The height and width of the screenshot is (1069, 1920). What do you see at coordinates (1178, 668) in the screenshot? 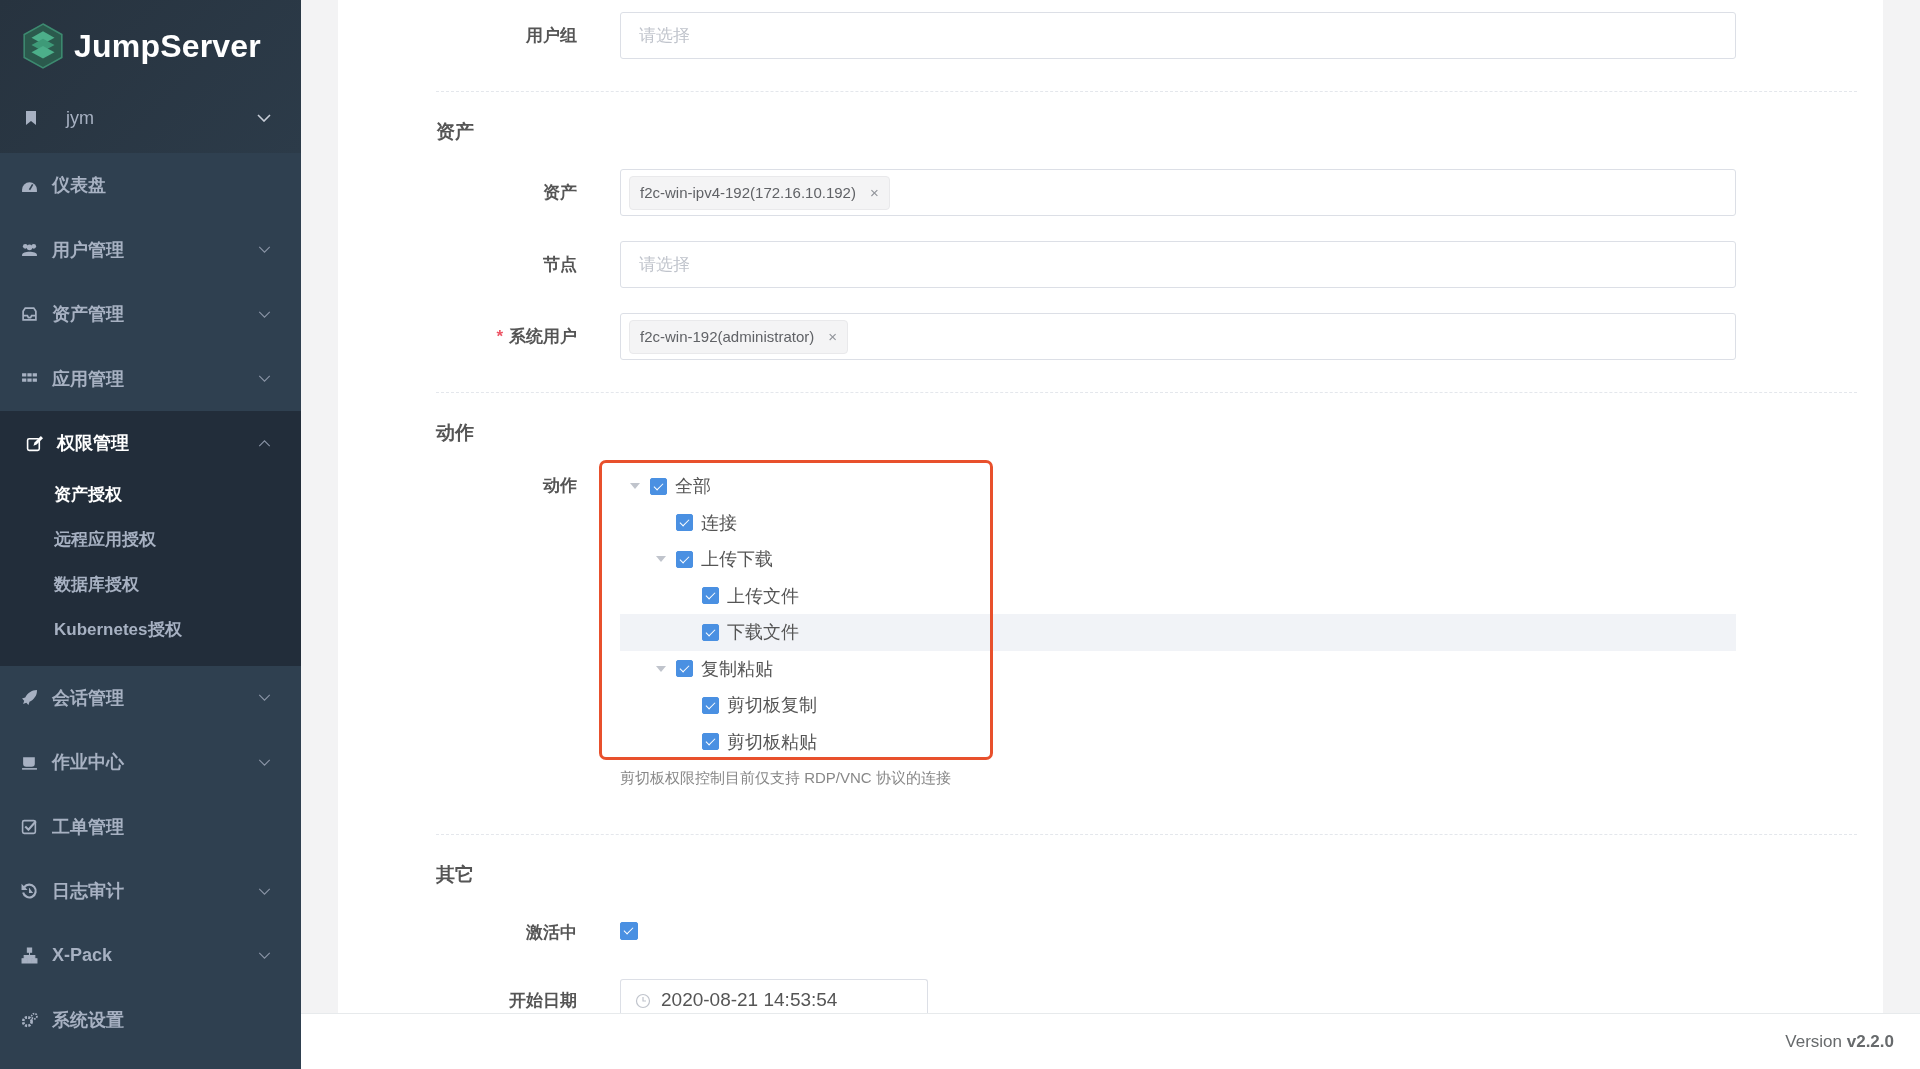
I see `tree-node: 复制粘贴` at bounding box center [1178, 668].